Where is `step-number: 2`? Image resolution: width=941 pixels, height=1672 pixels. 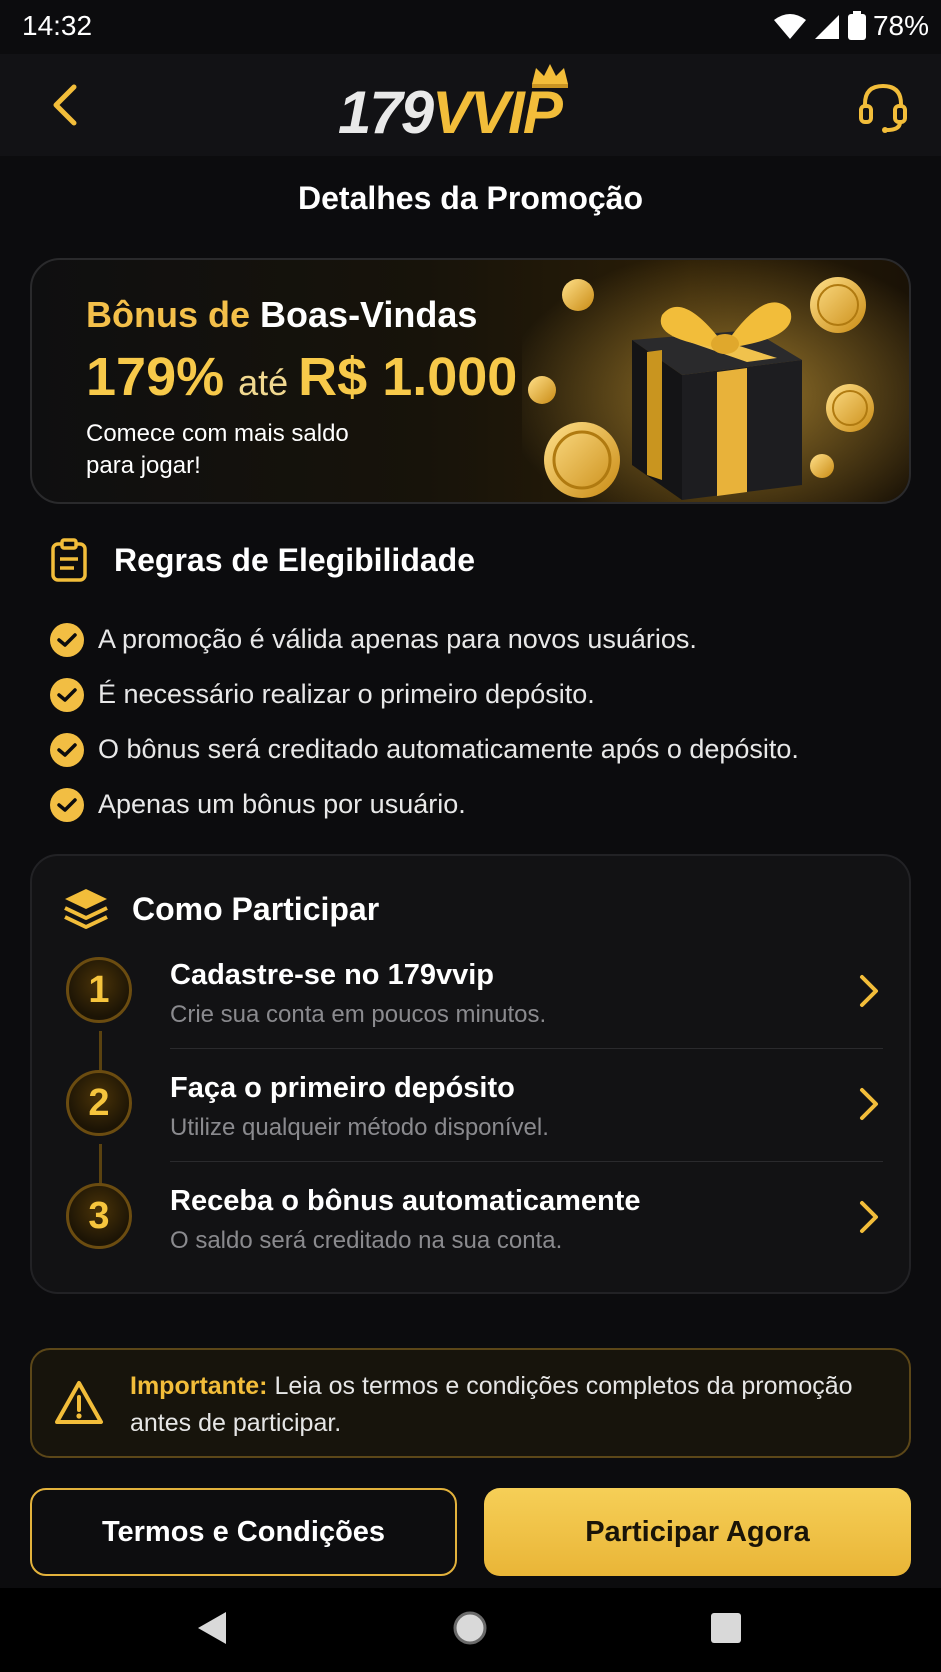 step-number: 2 is located at coordinates (99, 1103).